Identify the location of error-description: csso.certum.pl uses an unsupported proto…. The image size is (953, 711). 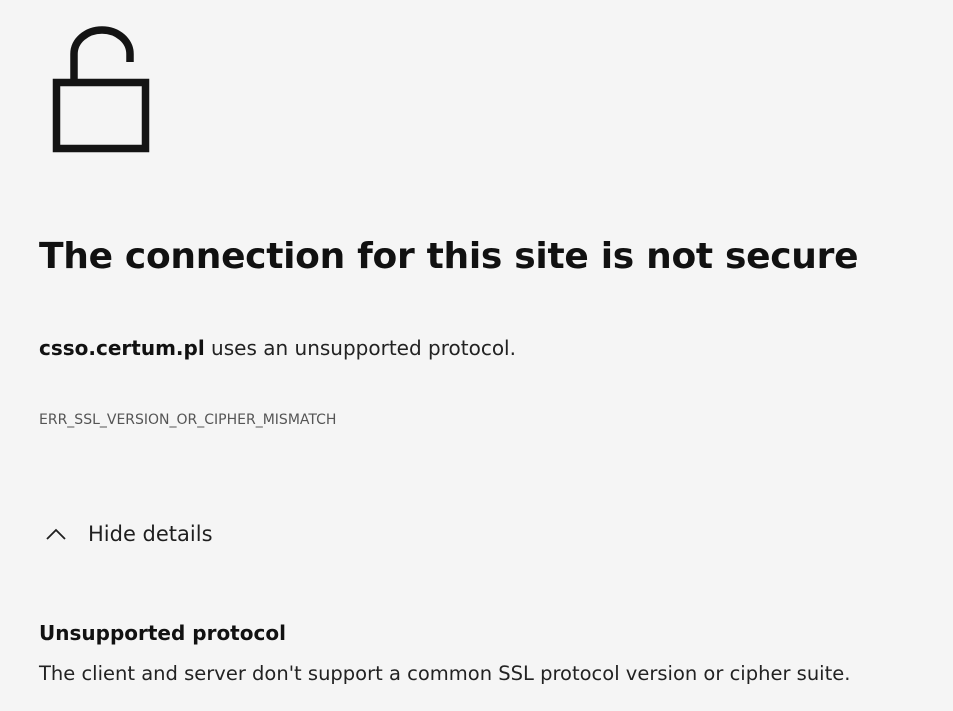
(277, 348).